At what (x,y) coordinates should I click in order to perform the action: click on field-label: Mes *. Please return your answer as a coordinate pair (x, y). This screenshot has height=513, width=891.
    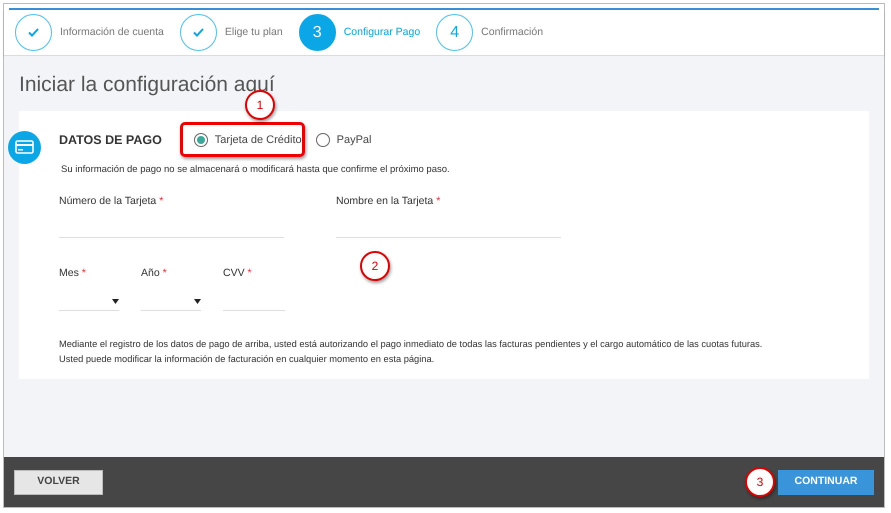
    Looking at the image, I should click on (73, 274).